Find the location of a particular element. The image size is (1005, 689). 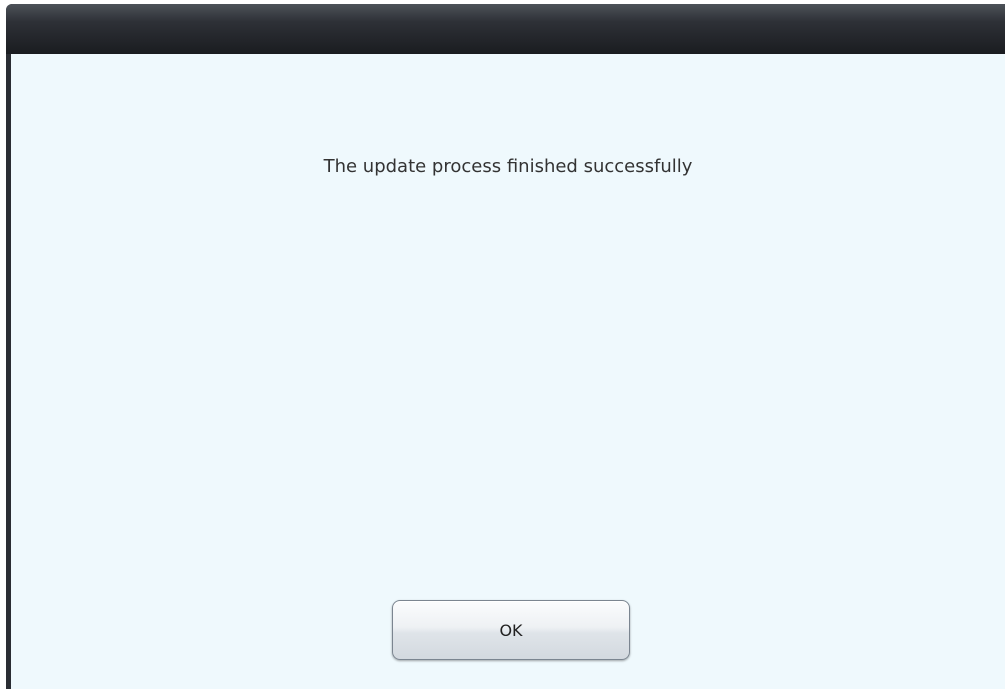

ok-button: OK is located at coordinates (511, 630).